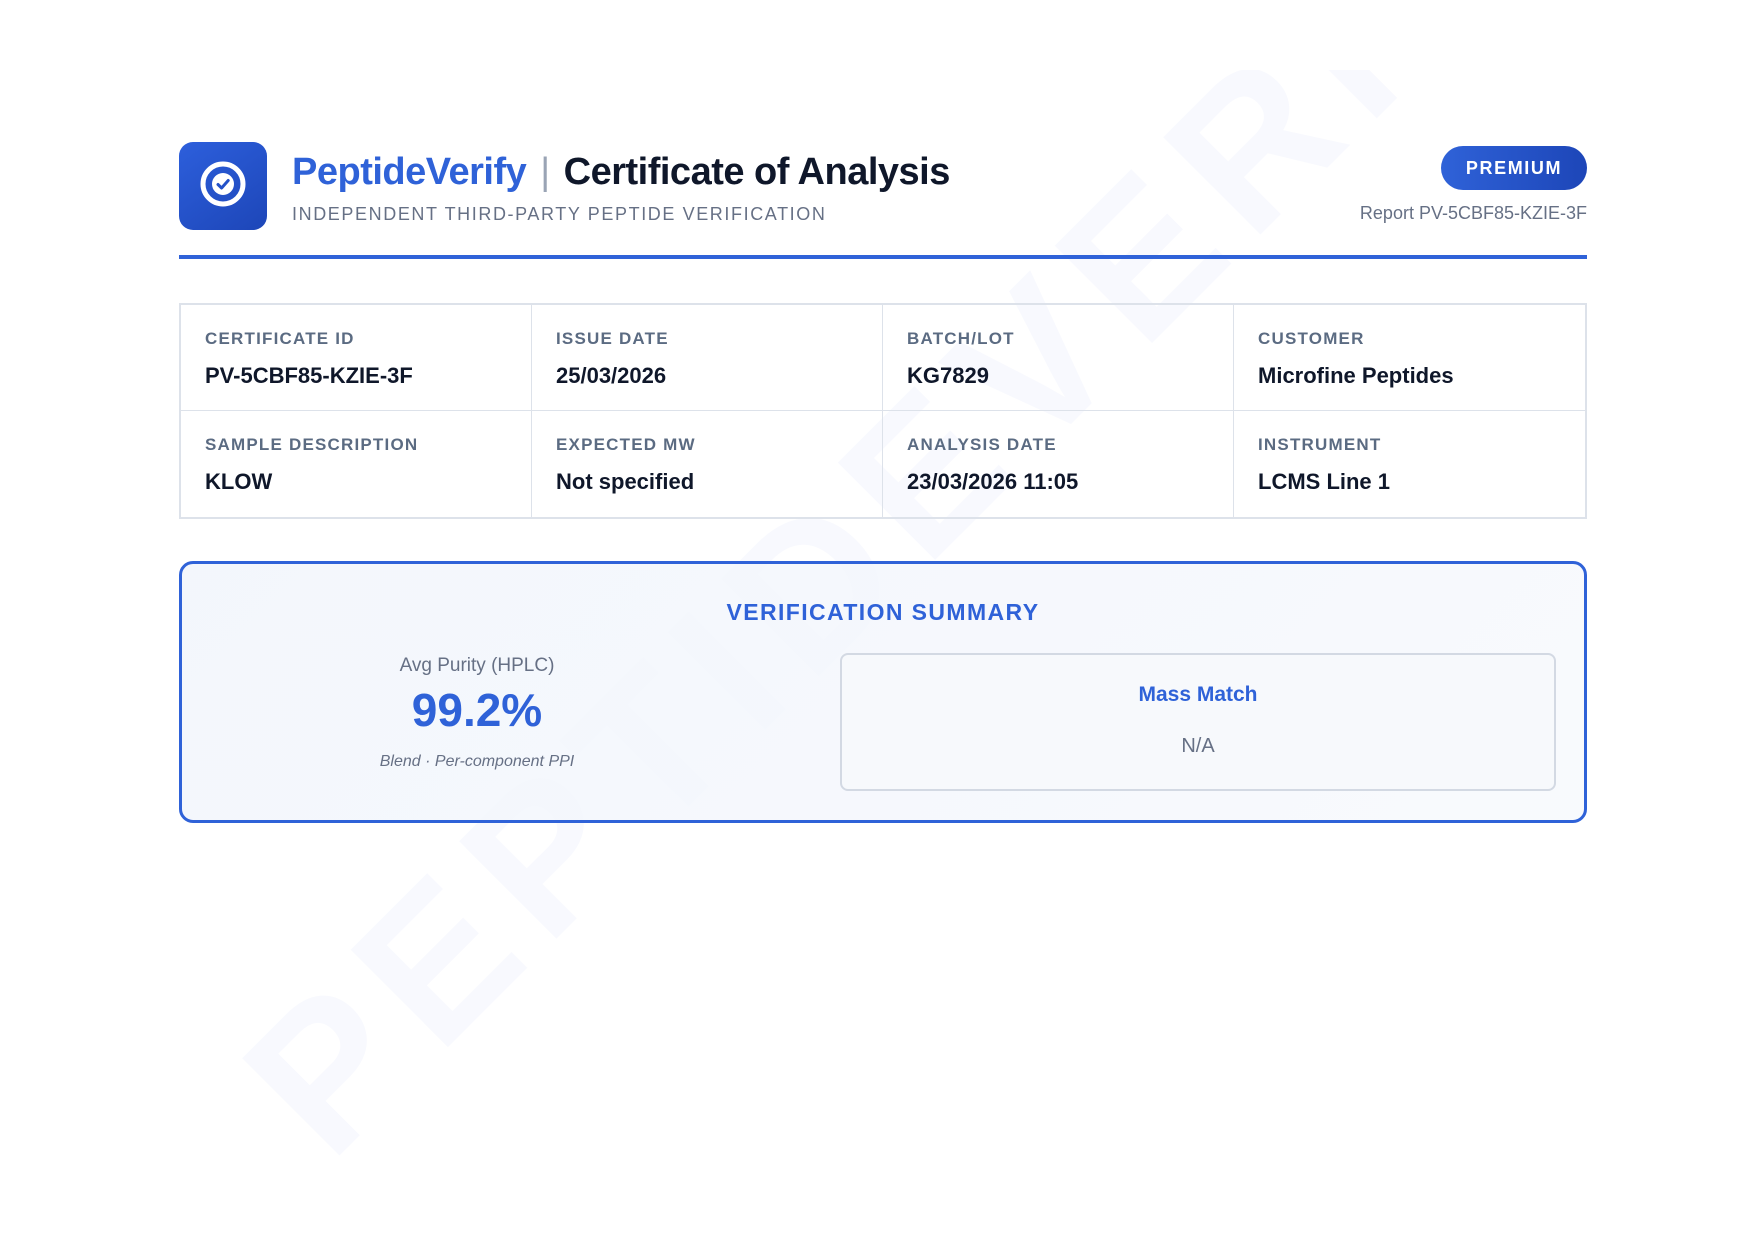 This screenshot has height=1242, width=1754. What do you see at coordinates (1514, 168) in the screenshot?
I see `premium-badge: PREMIUM` at bounding box center [1514, 168].